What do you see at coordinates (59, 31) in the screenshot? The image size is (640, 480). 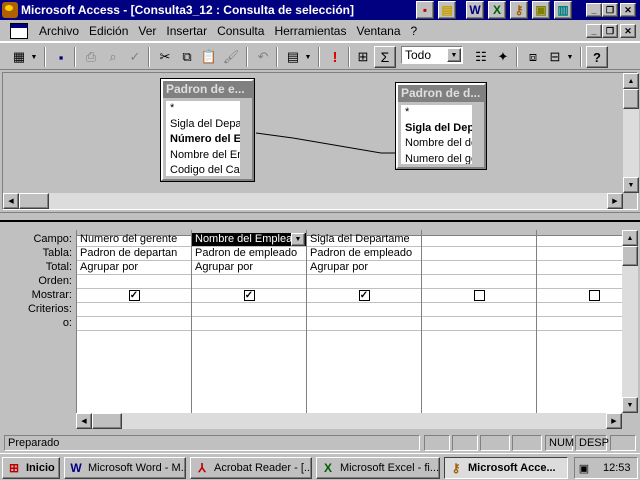 I see `menu-archivo: Archivo` at bounding box center [59, 31].